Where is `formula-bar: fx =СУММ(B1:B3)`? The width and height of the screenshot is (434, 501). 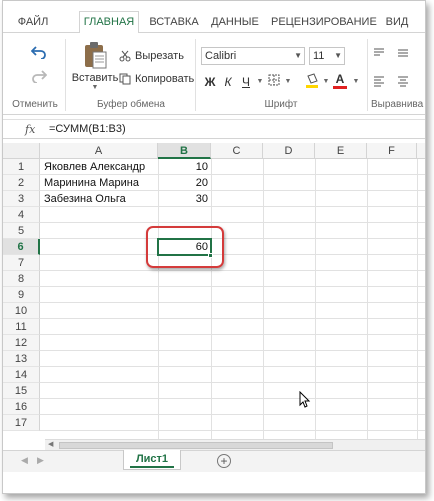
formula-bar: fx =СУММ(B1:B3) is located at coordinates (214, 129).